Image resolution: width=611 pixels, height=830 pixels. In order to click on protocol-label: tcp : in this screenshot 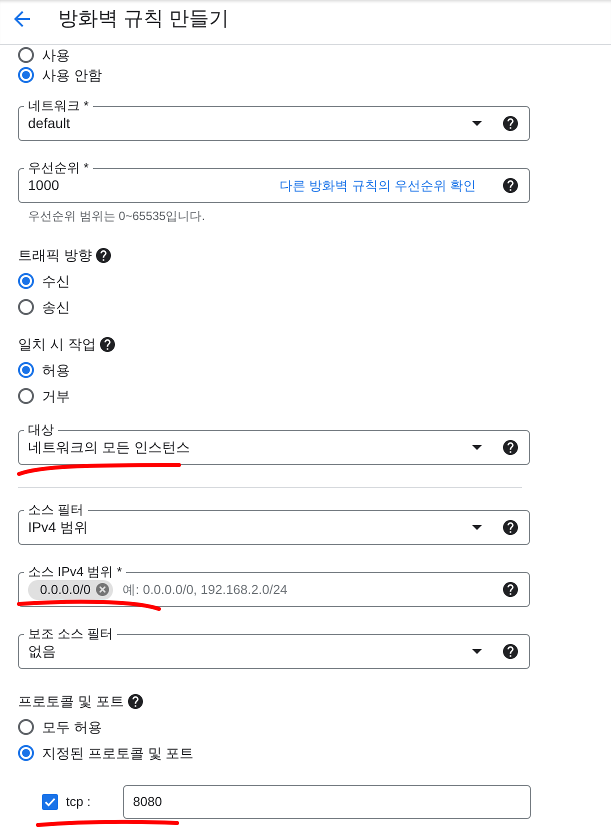, I will do `click(78, 801)`.